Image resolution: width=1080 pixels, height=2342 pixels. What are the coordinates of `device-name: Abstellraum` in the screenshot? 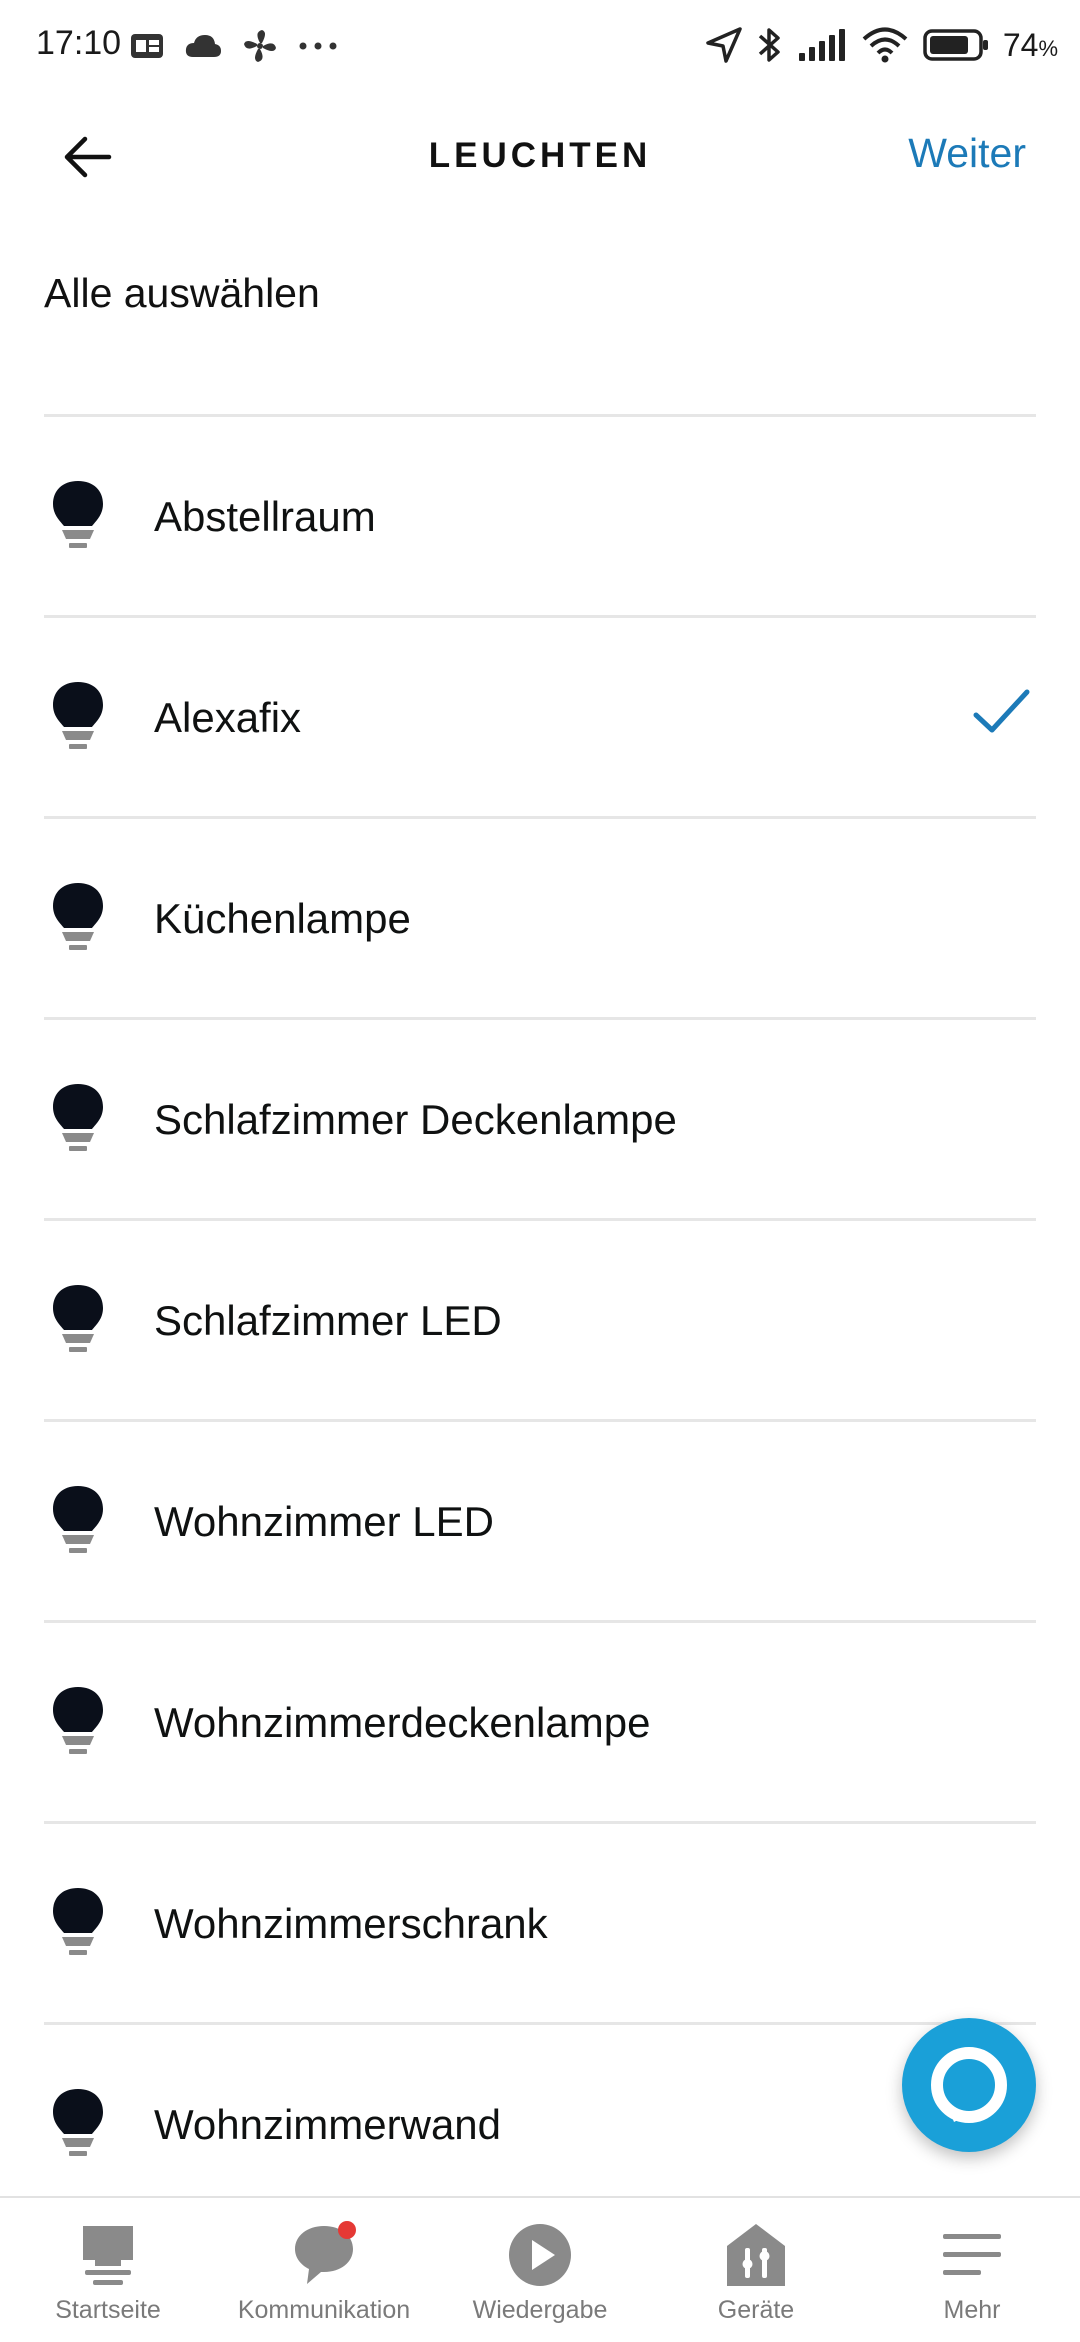 It's located at (265, 516).